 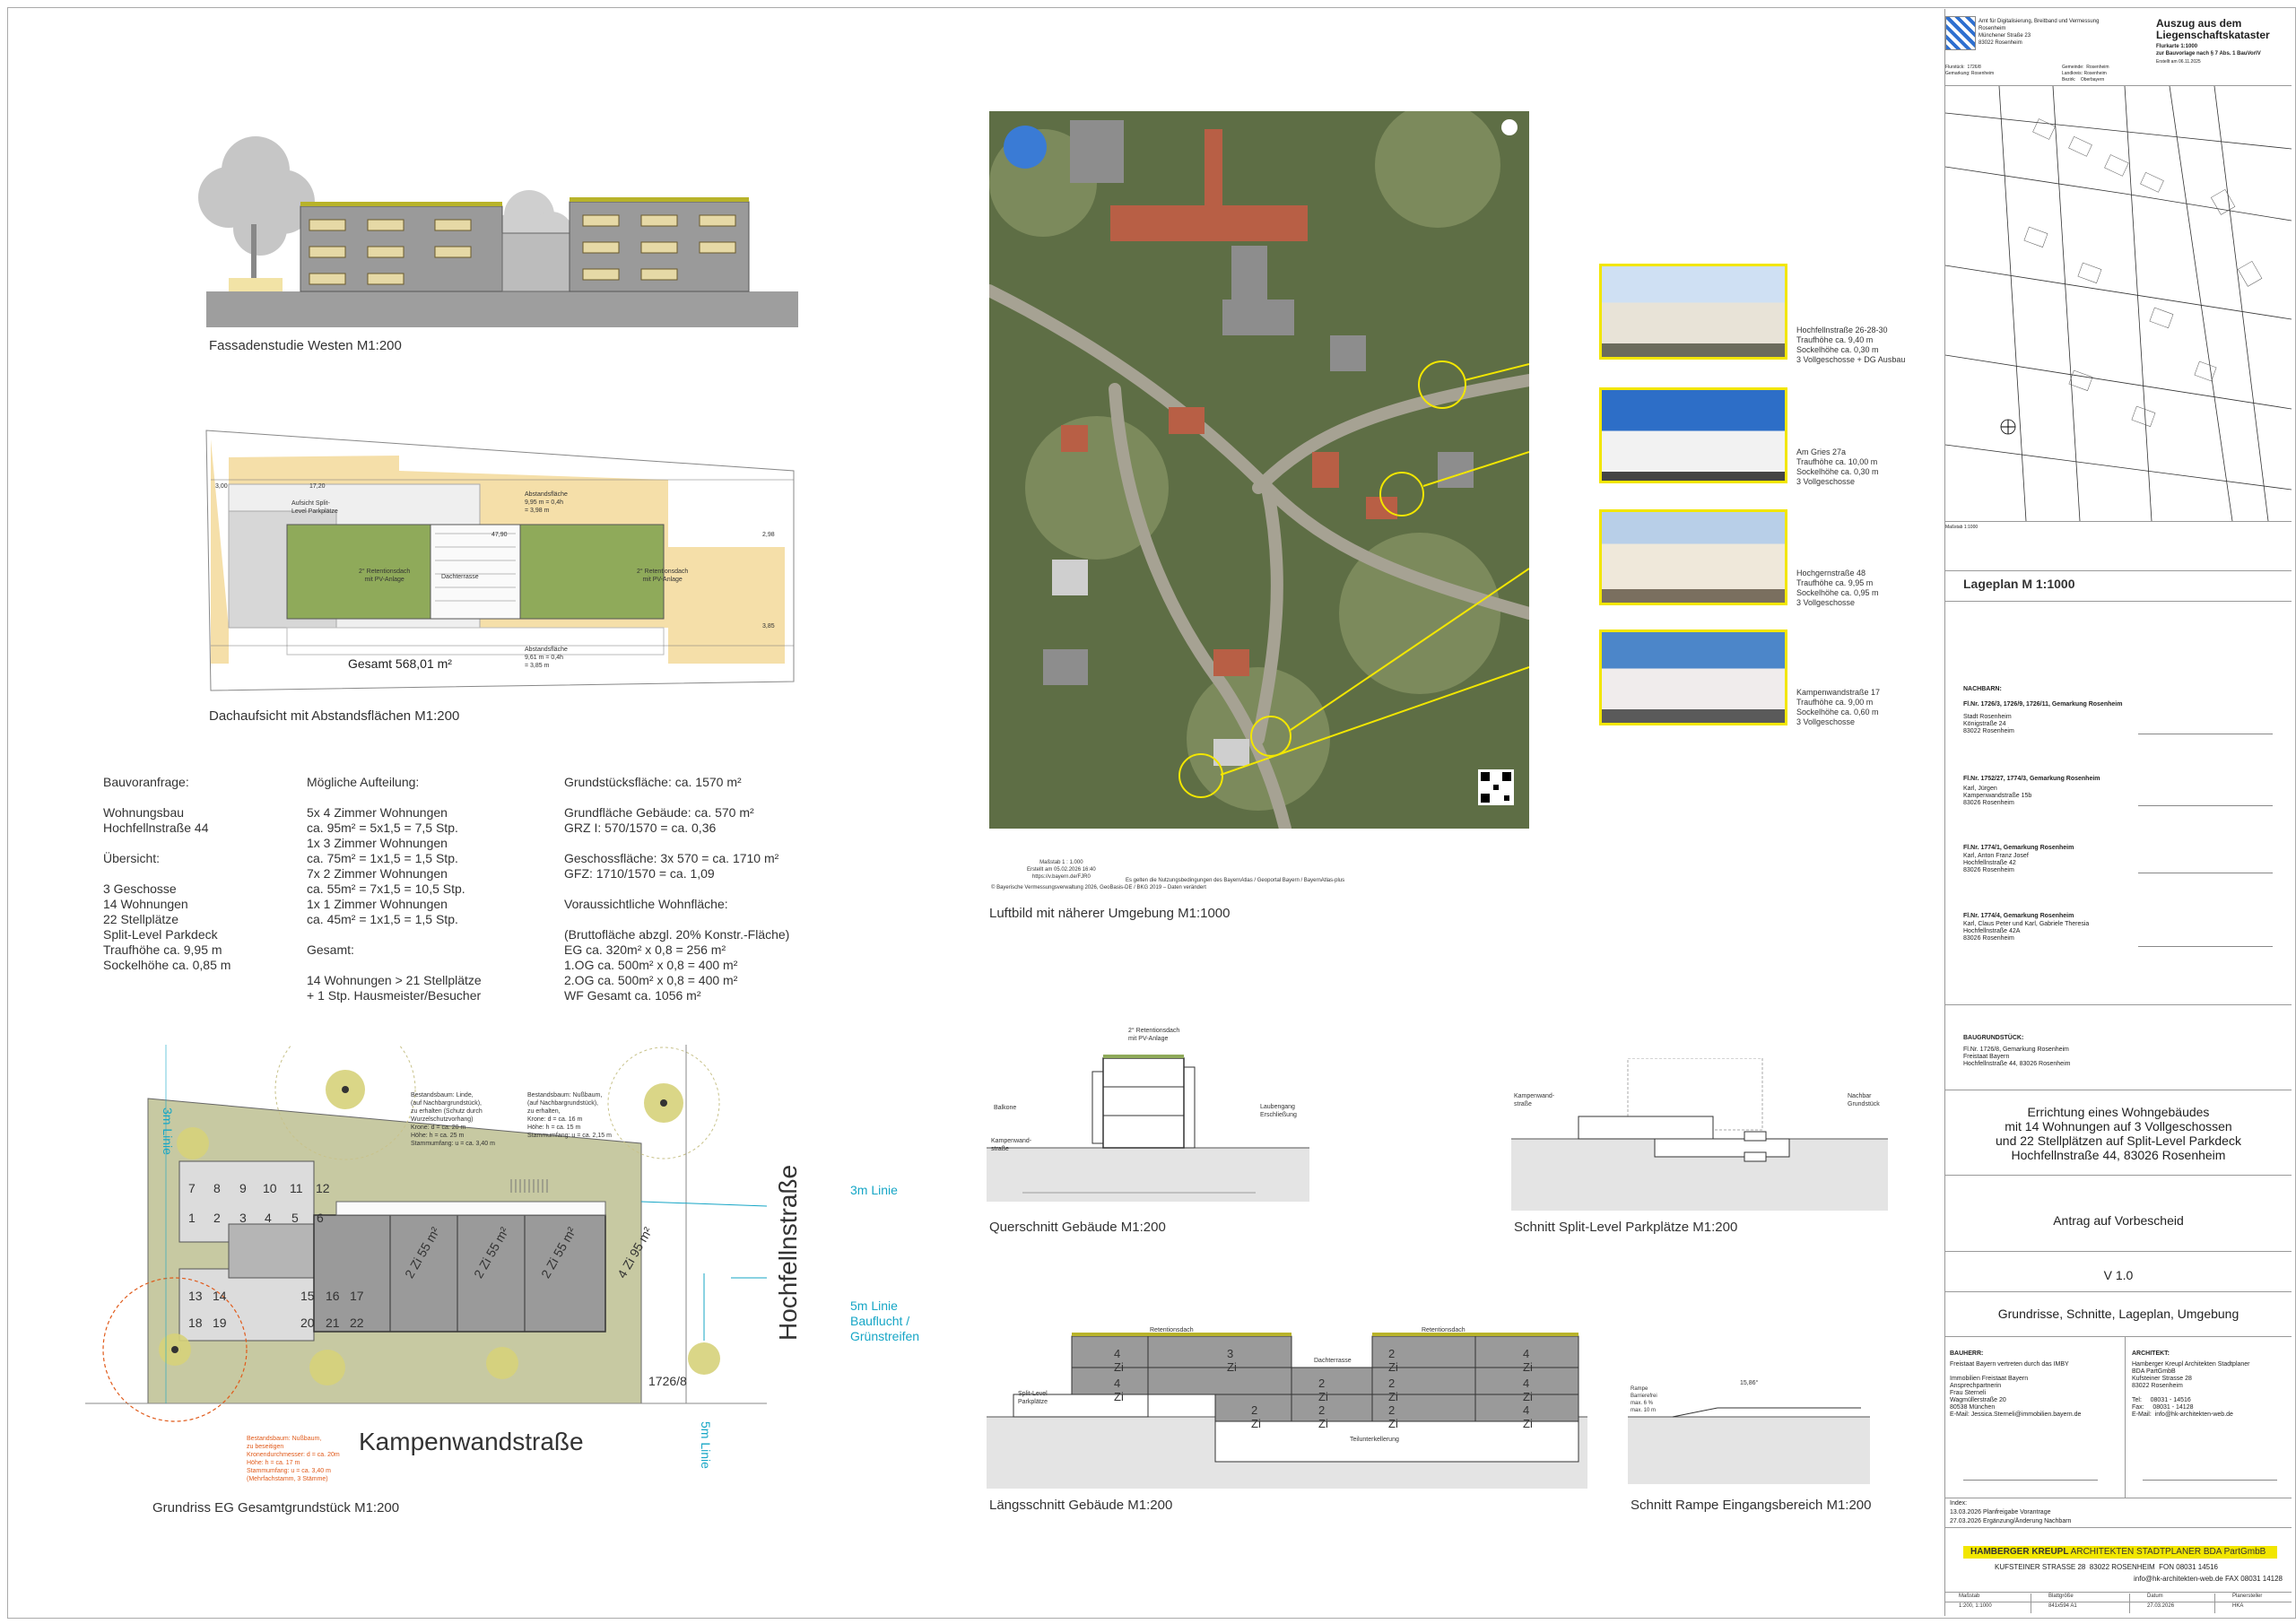 I want to click on split-label-1: Kampenwand- straße, so click(x=1534, y=1100).